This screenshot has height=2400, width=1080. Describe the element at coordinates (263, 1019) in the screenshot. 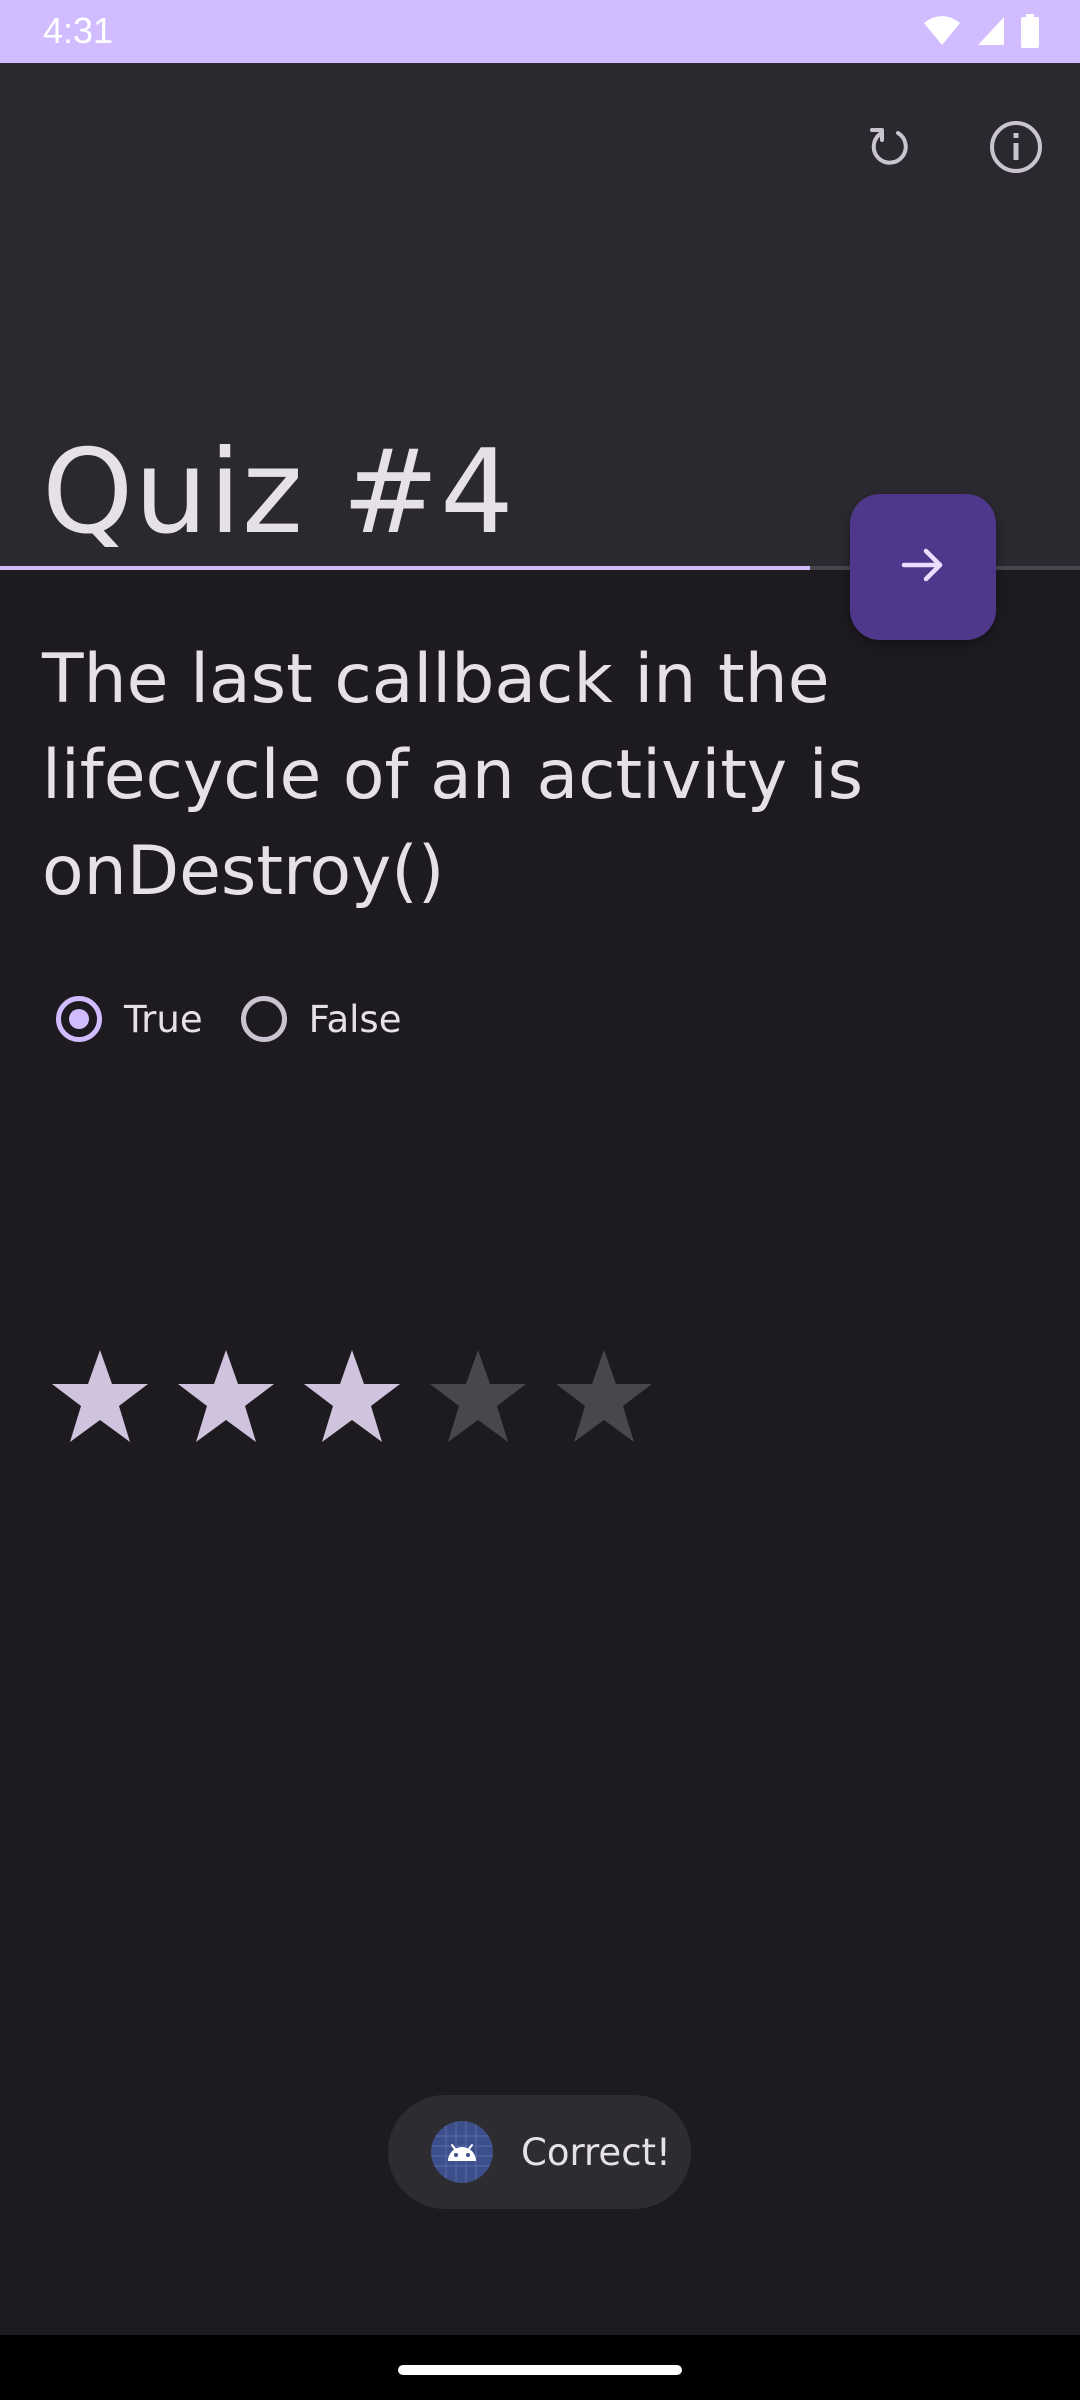

I see `radio-button-false` at that location.